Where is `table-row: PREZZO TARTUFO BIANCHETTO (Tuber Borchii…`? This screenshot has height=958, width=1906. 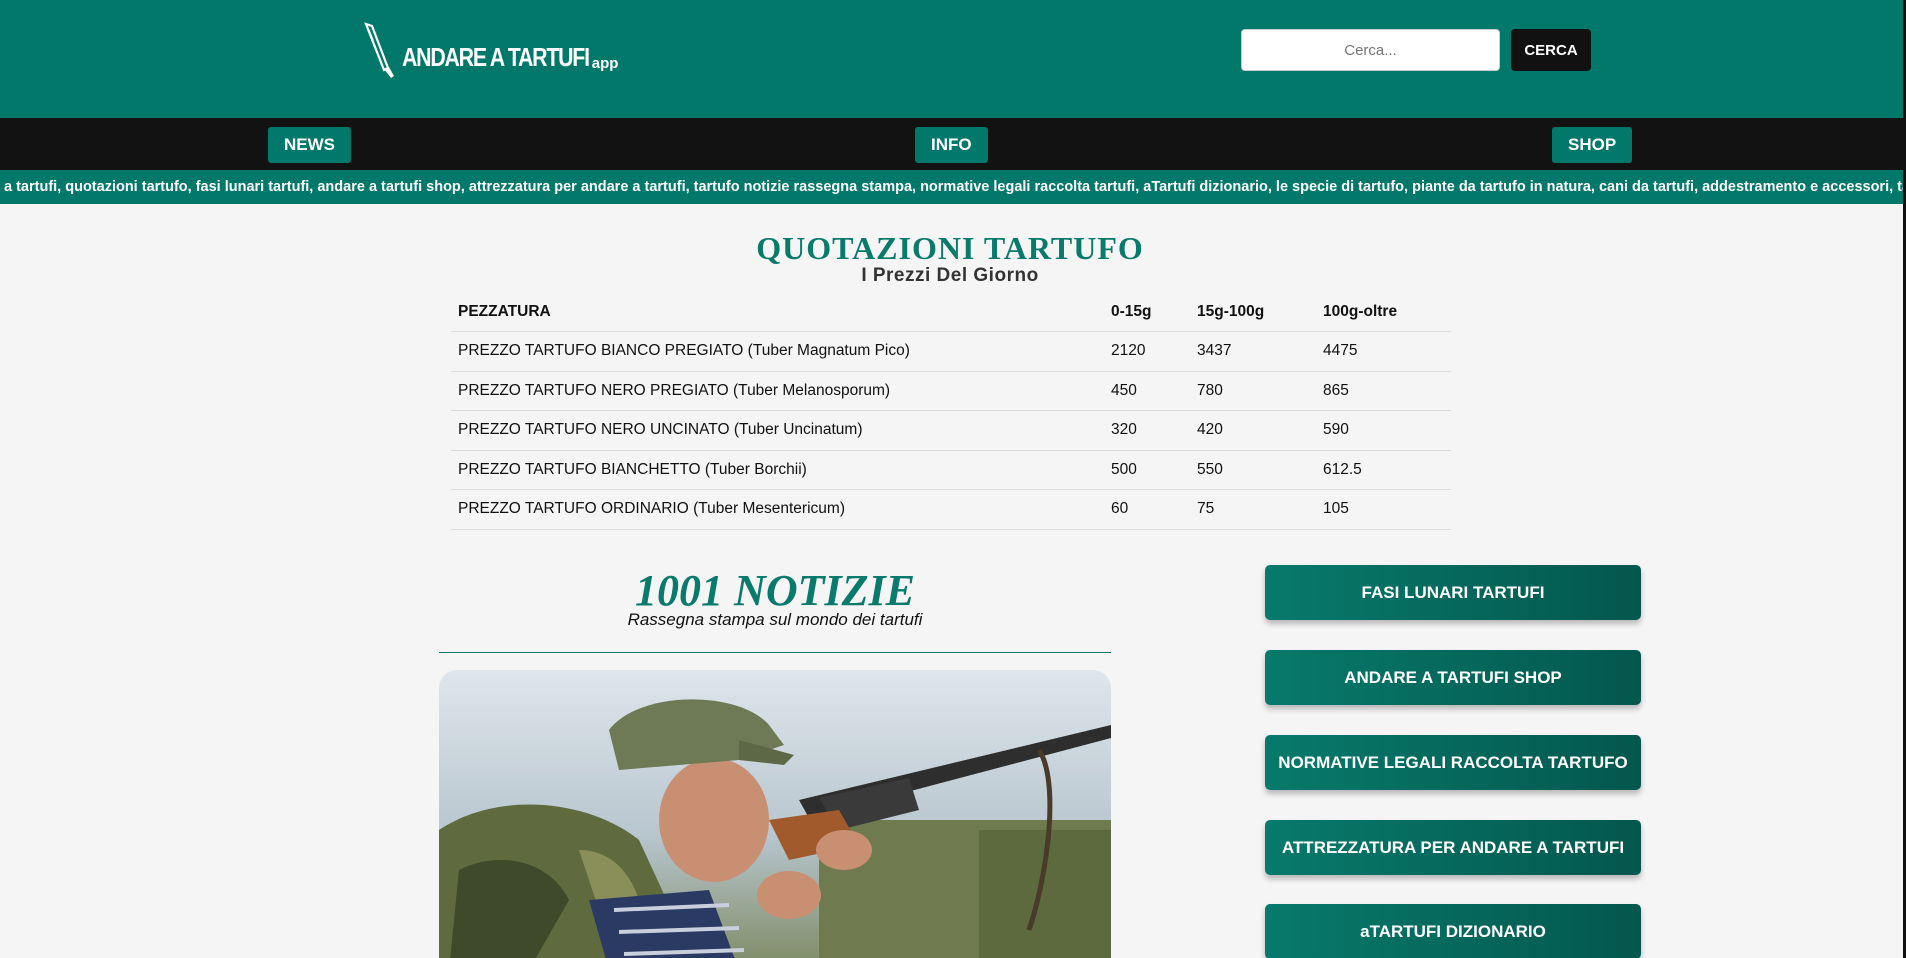
table-row: PREZZO TARTUFO BIANCHETTO (Tuber Borchii… is located at coordinates (951, 470).